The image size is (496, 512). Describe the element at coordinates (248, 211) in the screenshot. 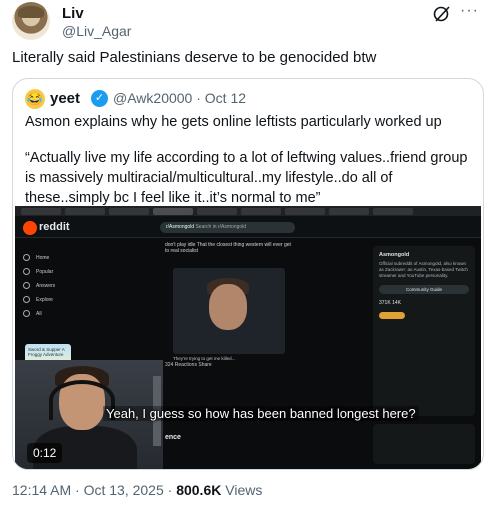

I see `browser-tabs` at that location.